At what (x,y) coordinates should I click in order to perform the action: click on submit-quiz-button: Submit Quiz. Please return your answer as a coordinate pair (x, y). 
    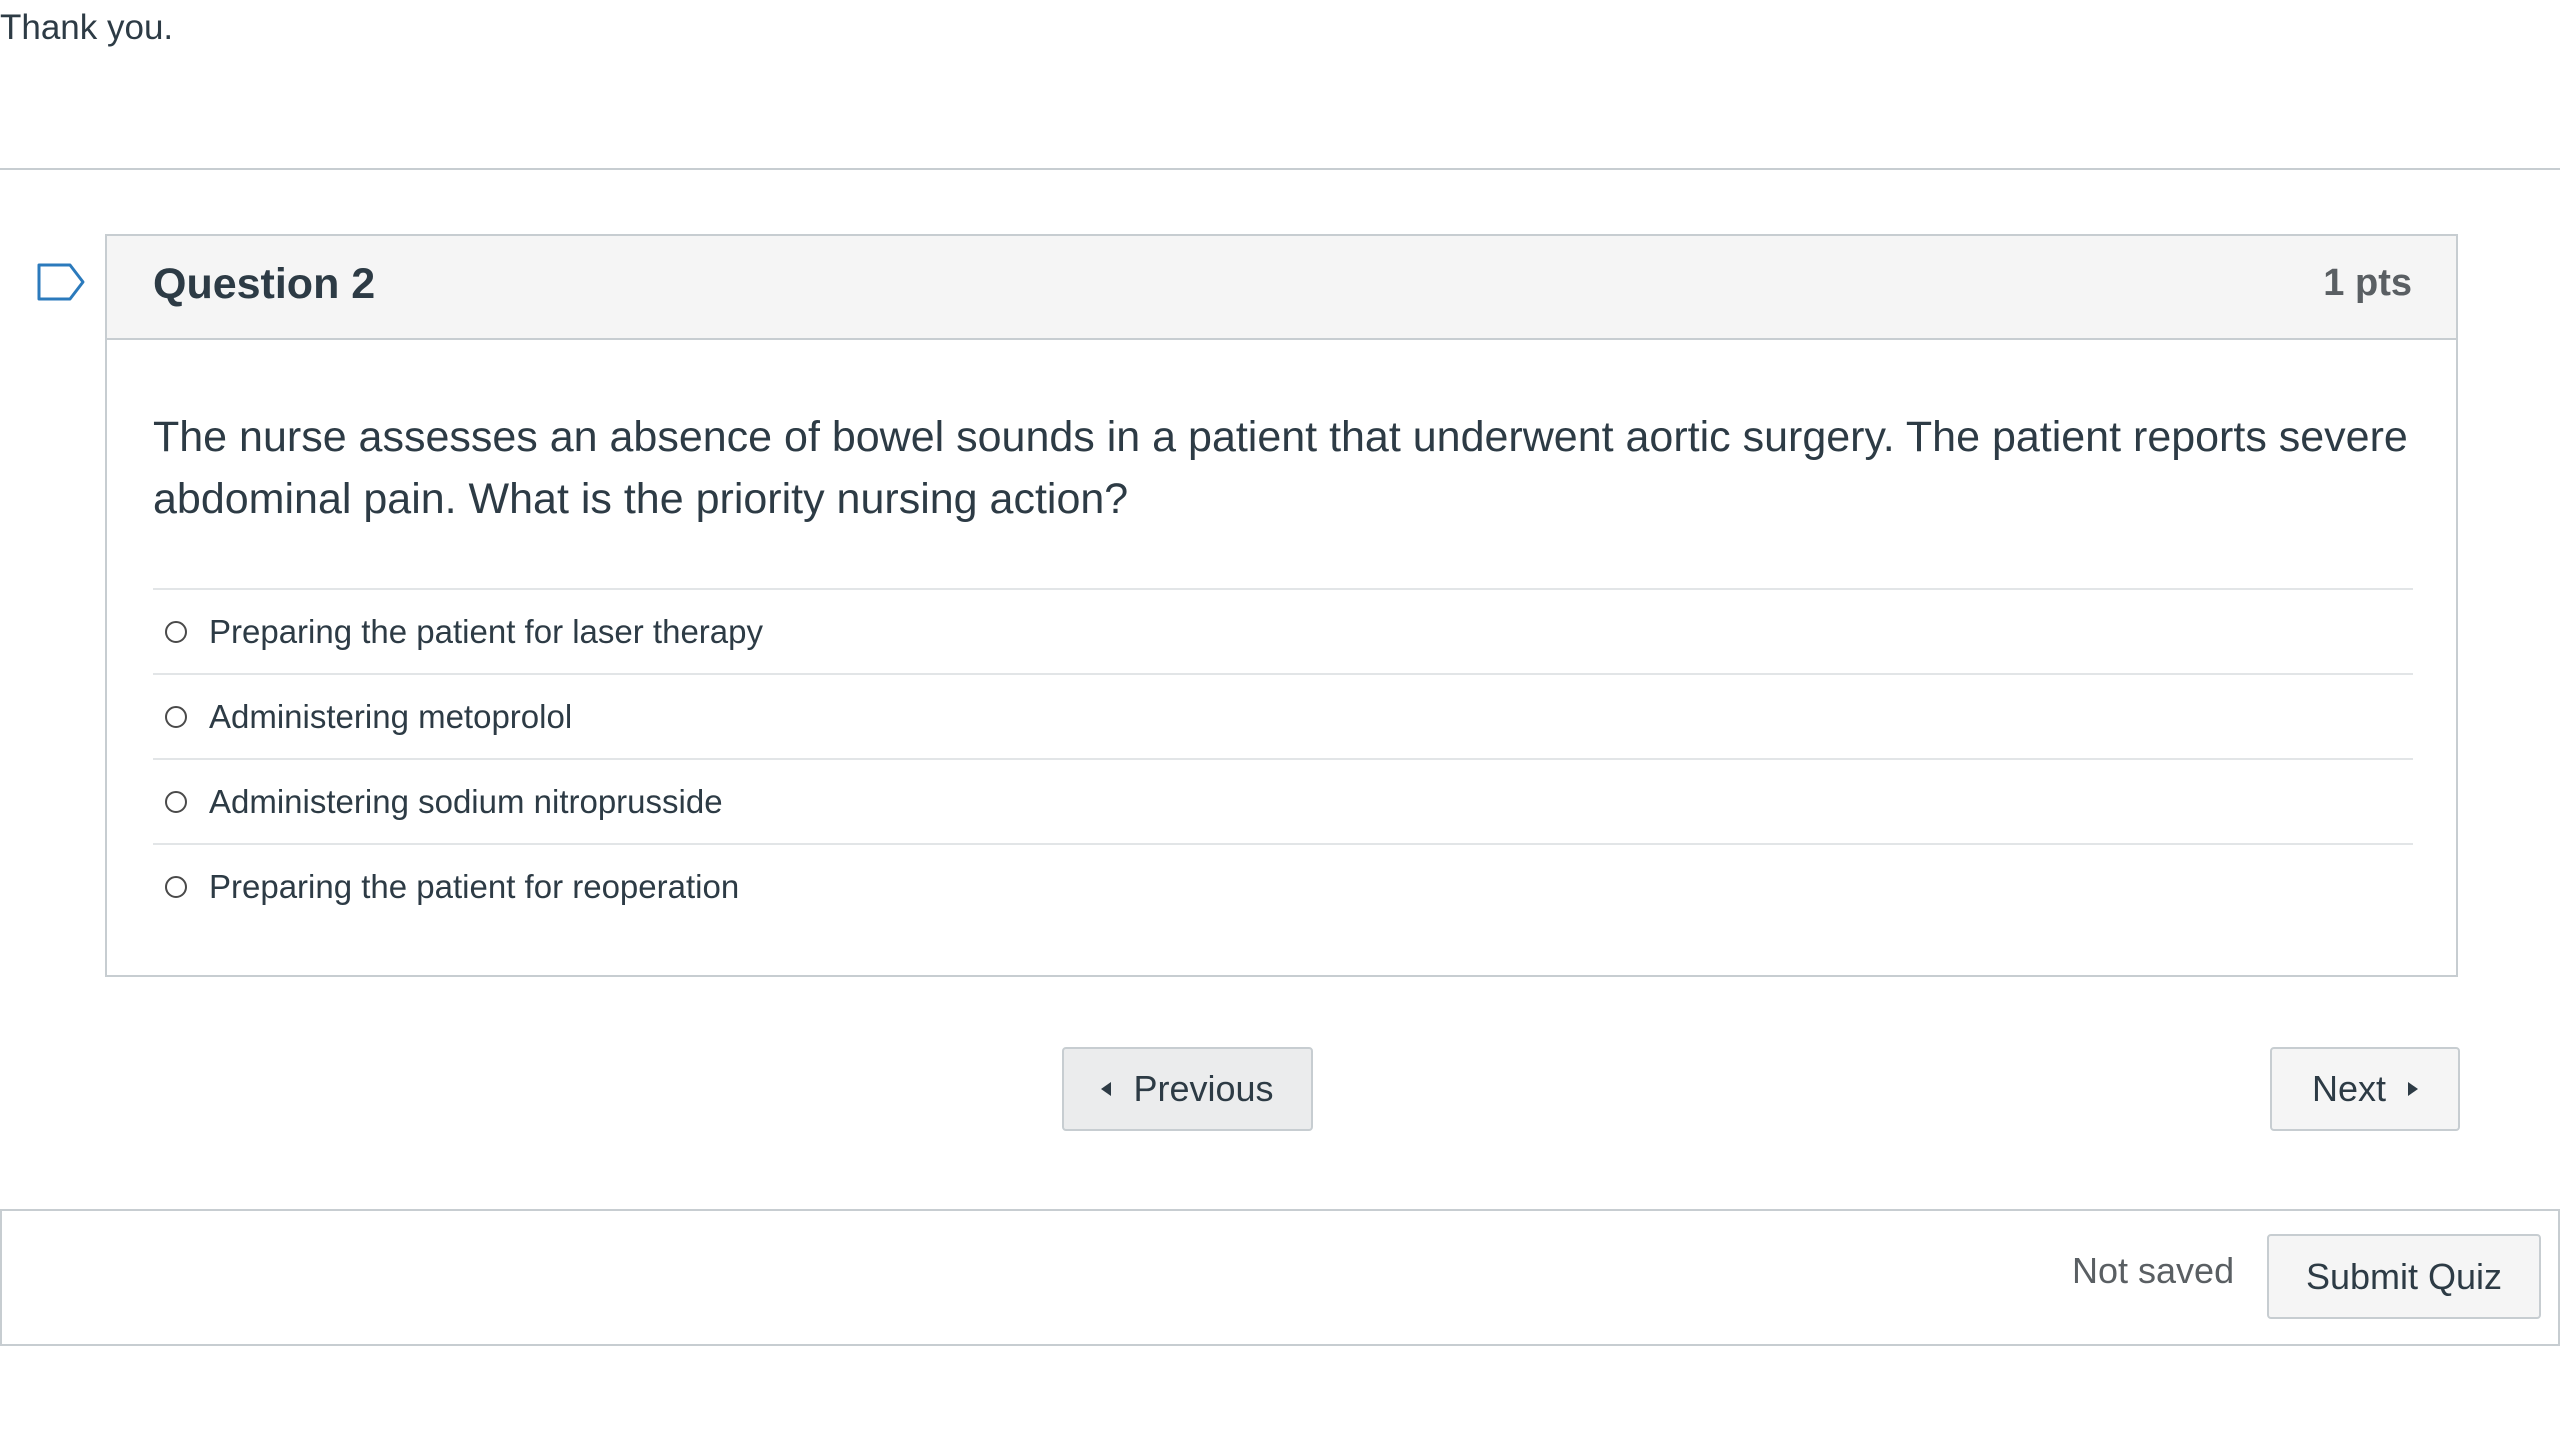
    Looking at the image, I should click on (2404, 1276).